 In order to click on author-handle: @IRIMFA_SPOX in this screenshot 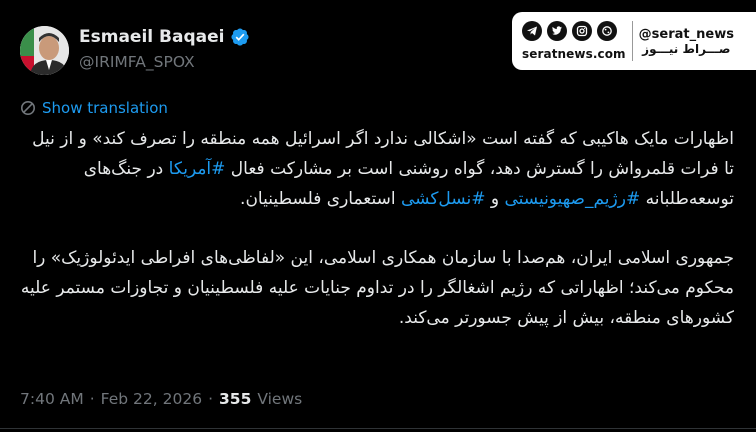, I will do `click(137, 62)`.